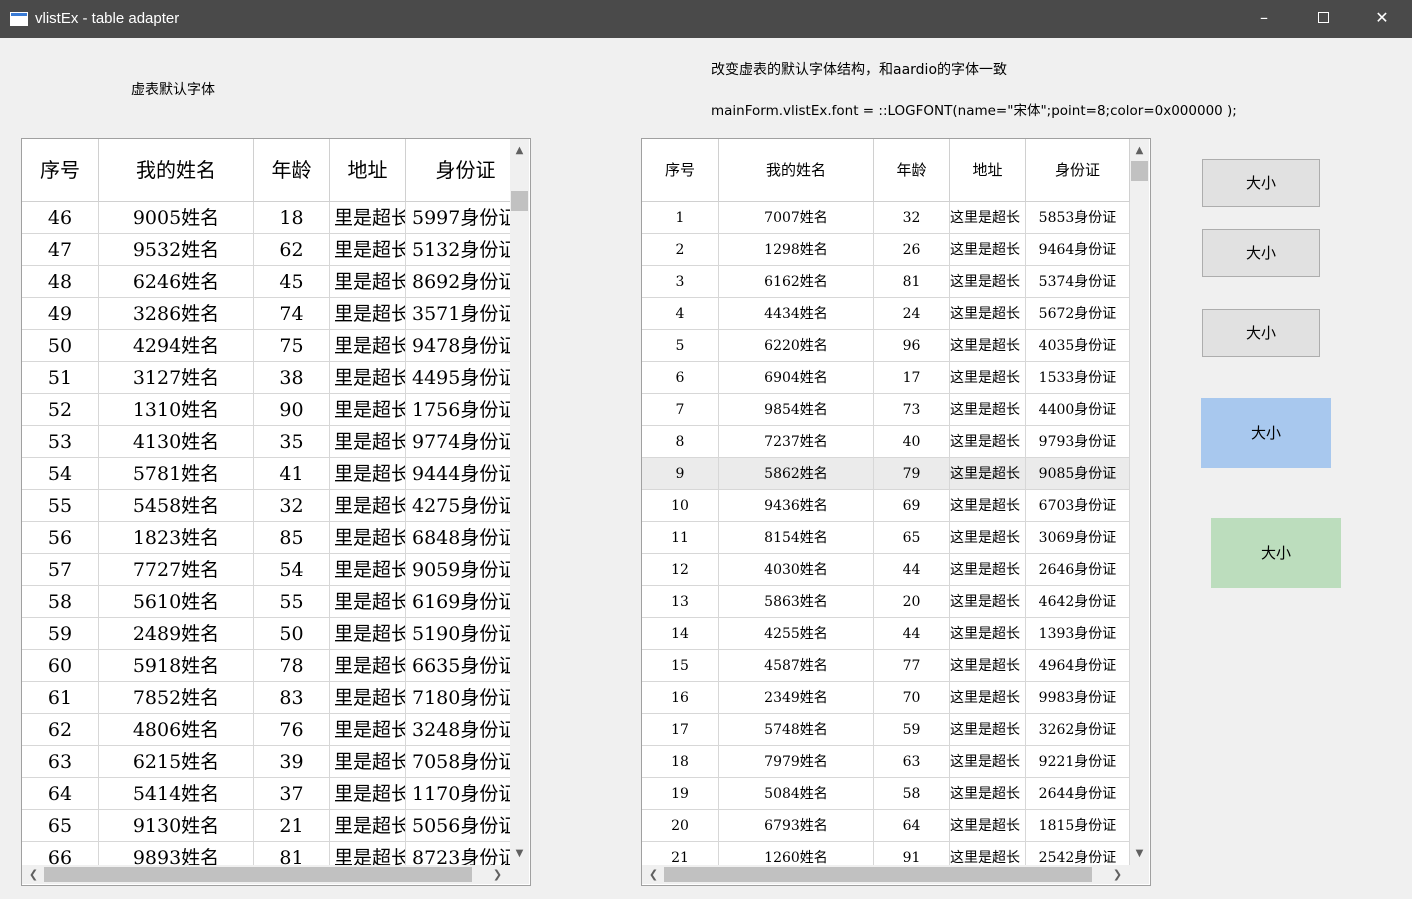  I want to click on right-table-row: 21 1260姓名 91 这里是超长 2542身份证, so click(886, 853).